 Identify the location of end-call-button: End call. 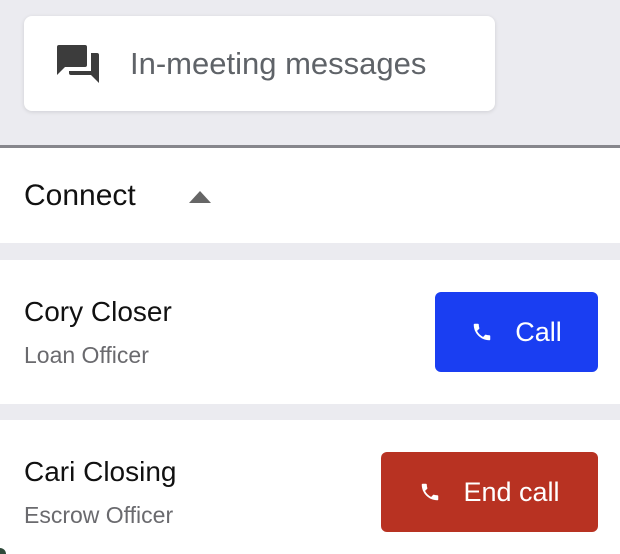
(489, 492).